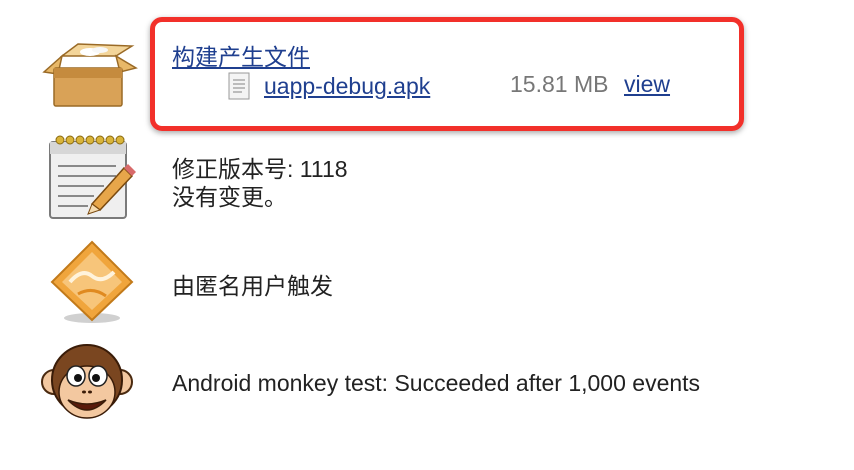 The width and height of the screenshot is (854, 470). I want to click on artifacts-link: 构建产生文件, so click(241, 55).